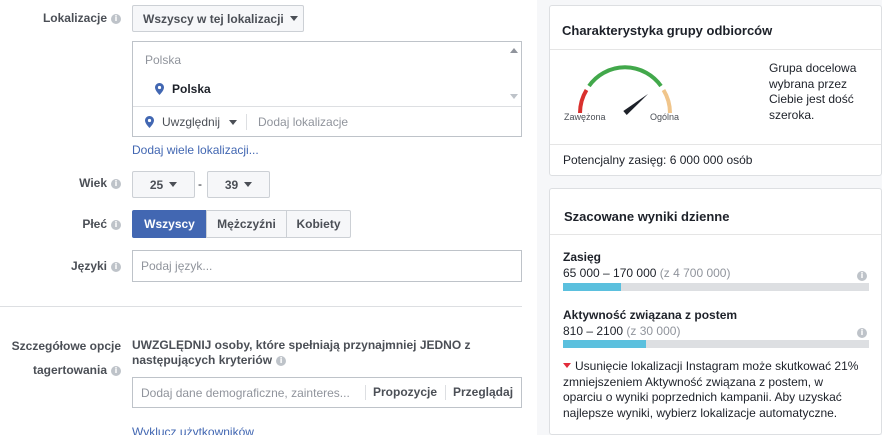 Image resolution: width=882 pixels, height=435 pixels. I want to click on age-to-select: 39, so click(238, 184).